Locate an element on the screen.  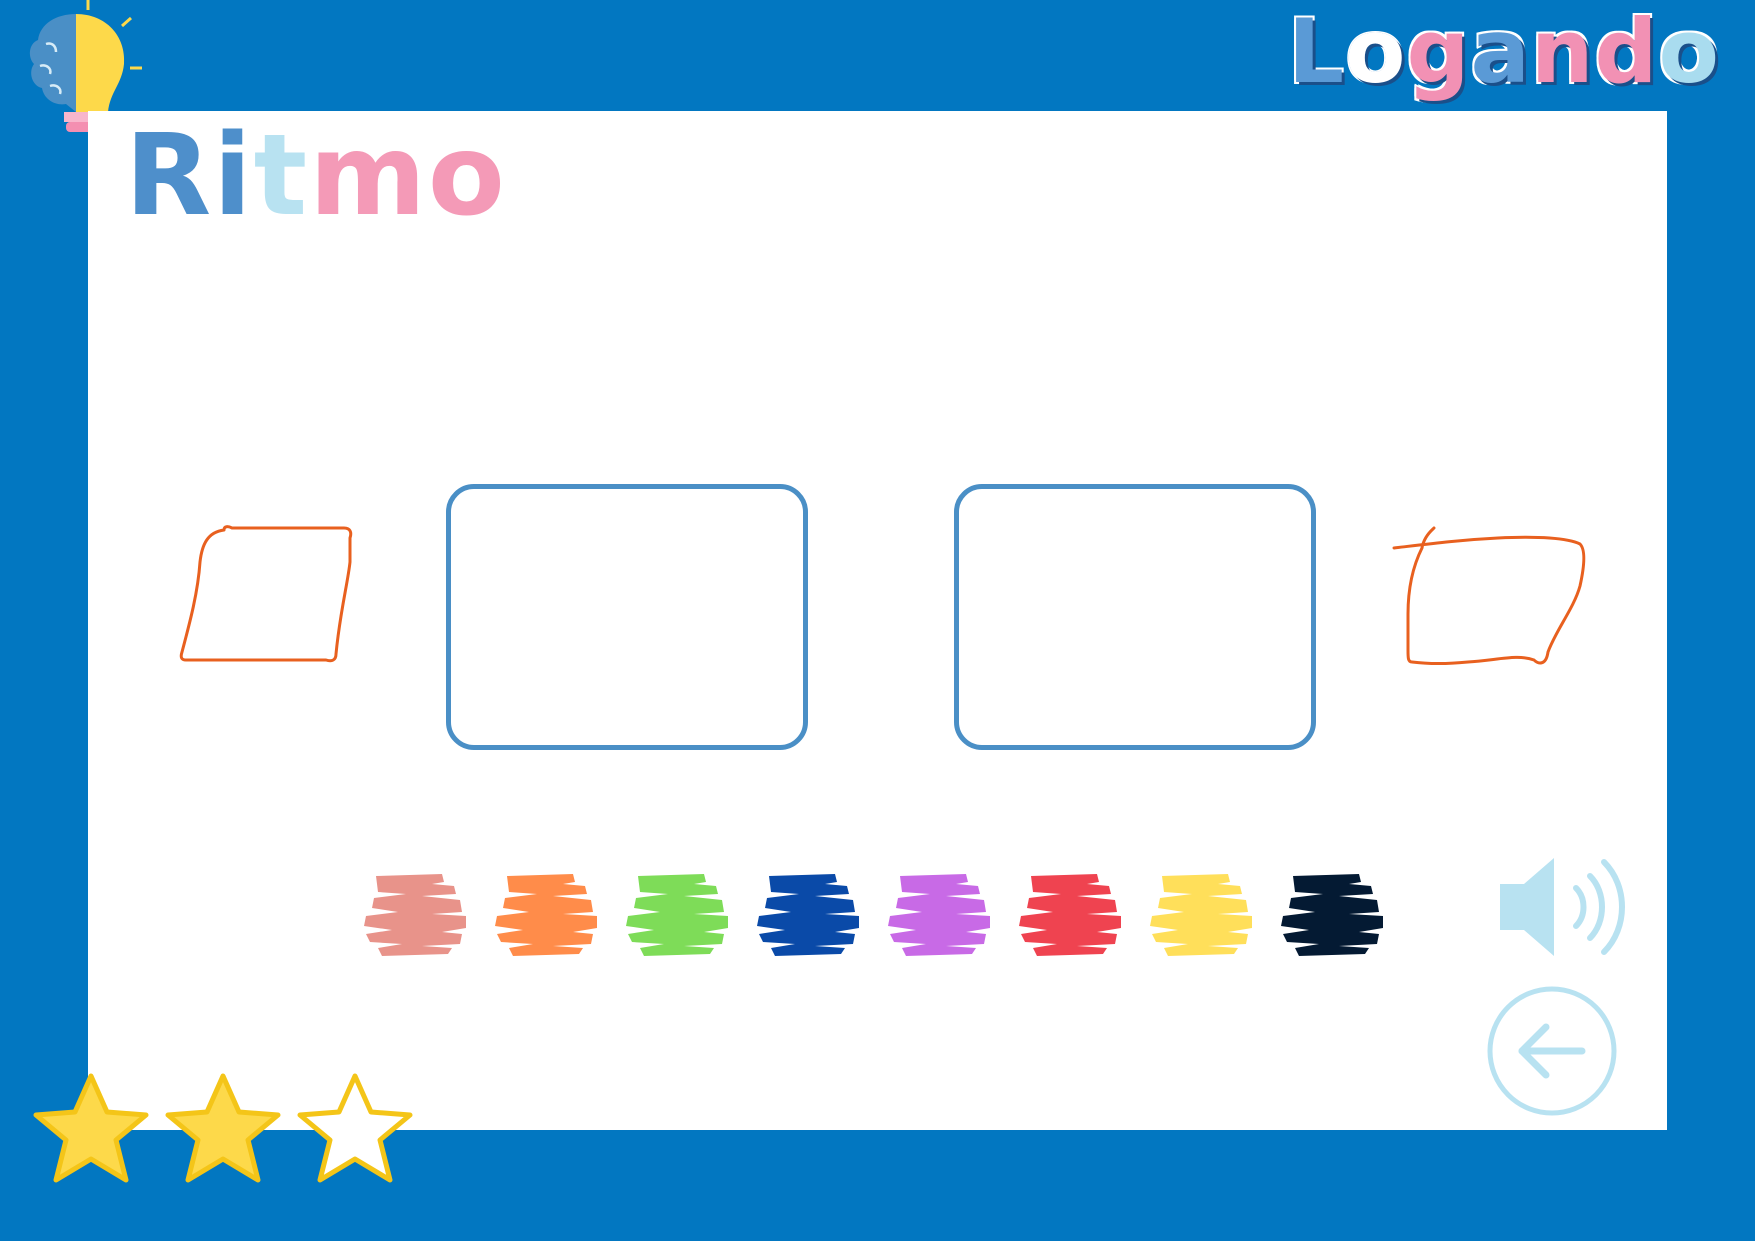
title-letter: i is located at coordinates (233, 176).